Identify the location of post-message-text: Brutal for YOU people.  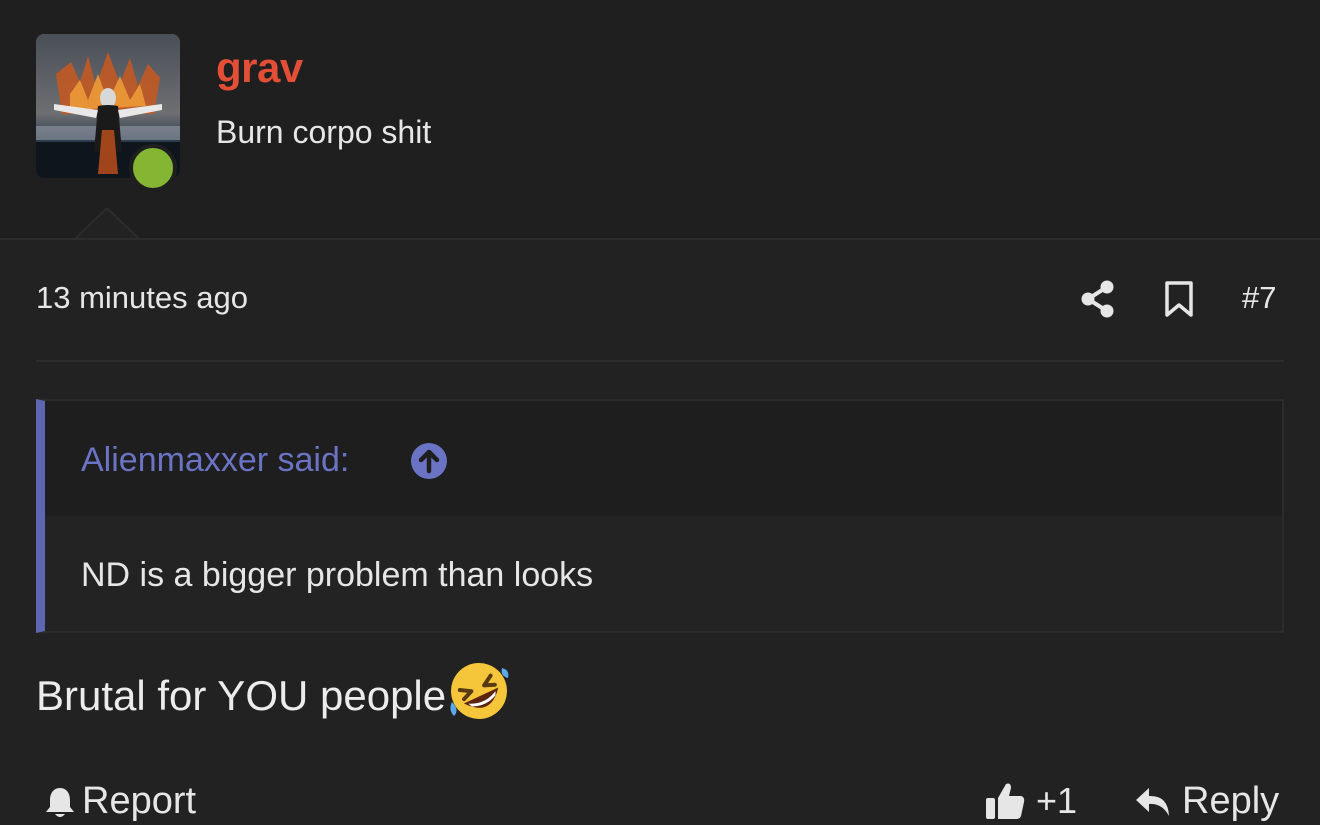
(241, 695).